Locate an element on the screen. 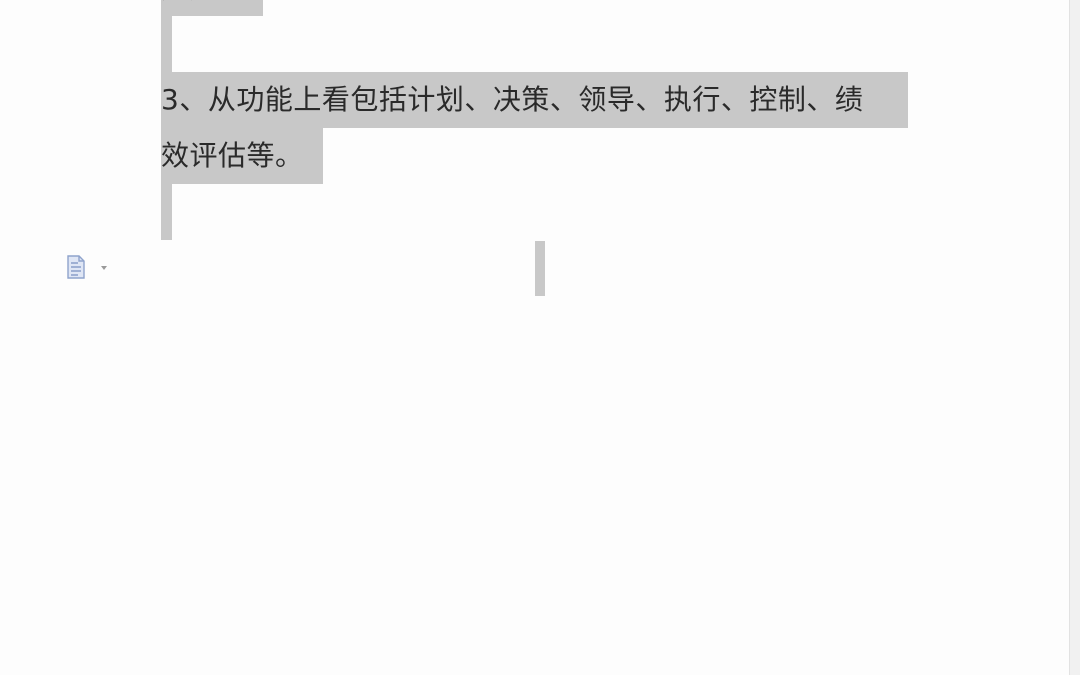 The height and width of the screenshot is (675, 1080). selection-highlight-empty-line is located at coordinates (166, 44).